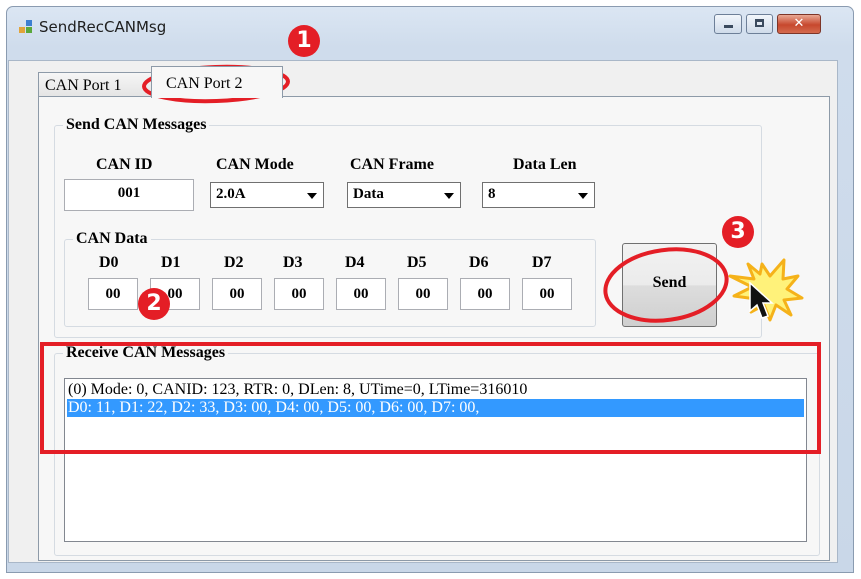 This screenshot has height=579, width=861. I want to click on step-3-badge: 3, so click(738, 232).